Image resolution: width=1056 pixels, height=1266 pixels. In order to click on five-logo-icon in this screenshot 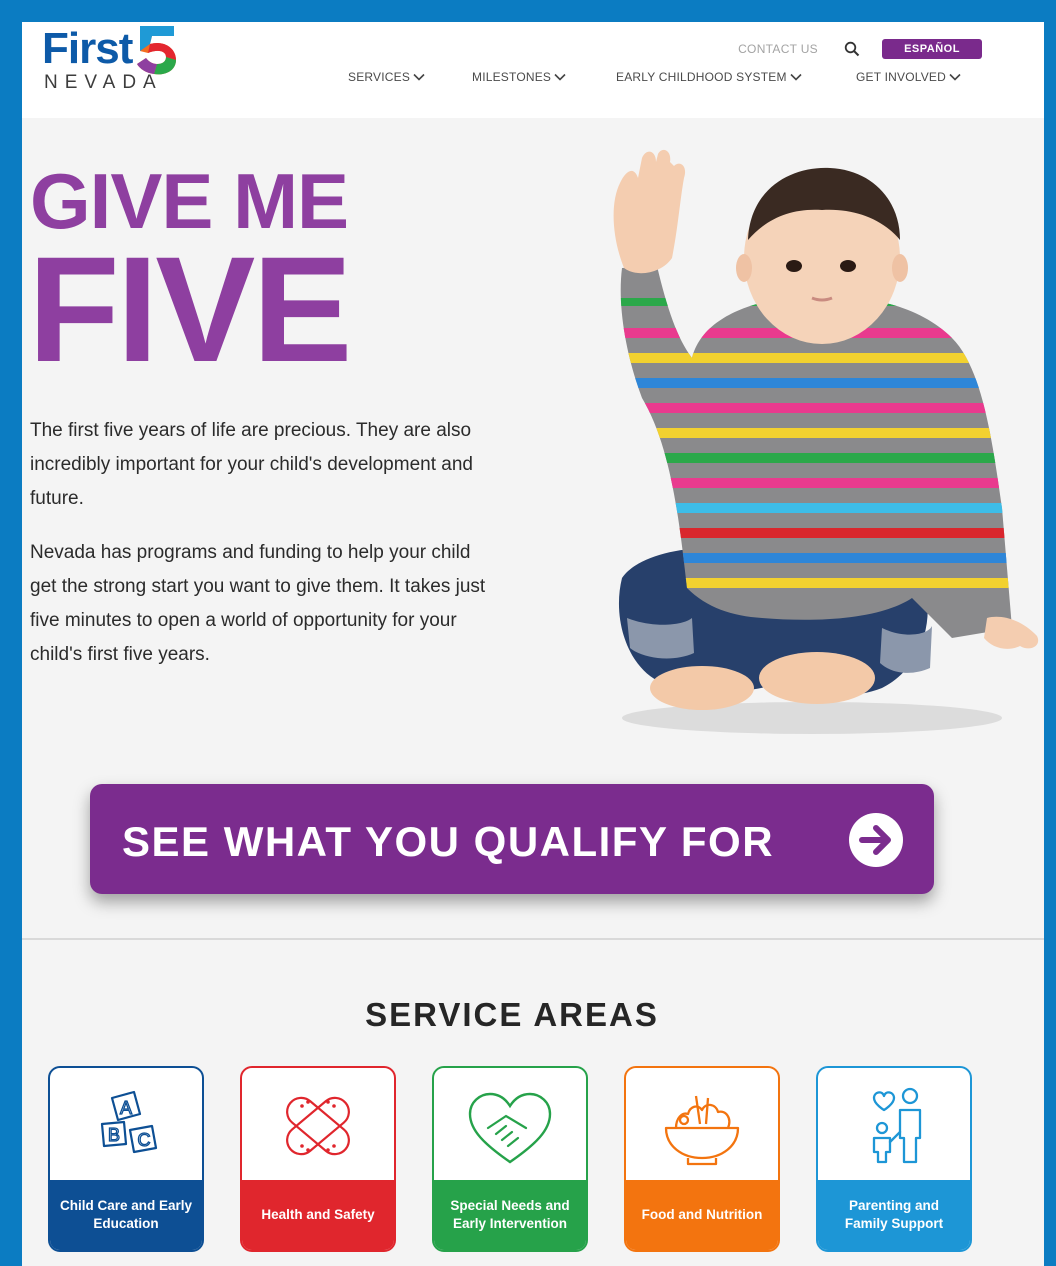, I will do `click(156, 50)`.